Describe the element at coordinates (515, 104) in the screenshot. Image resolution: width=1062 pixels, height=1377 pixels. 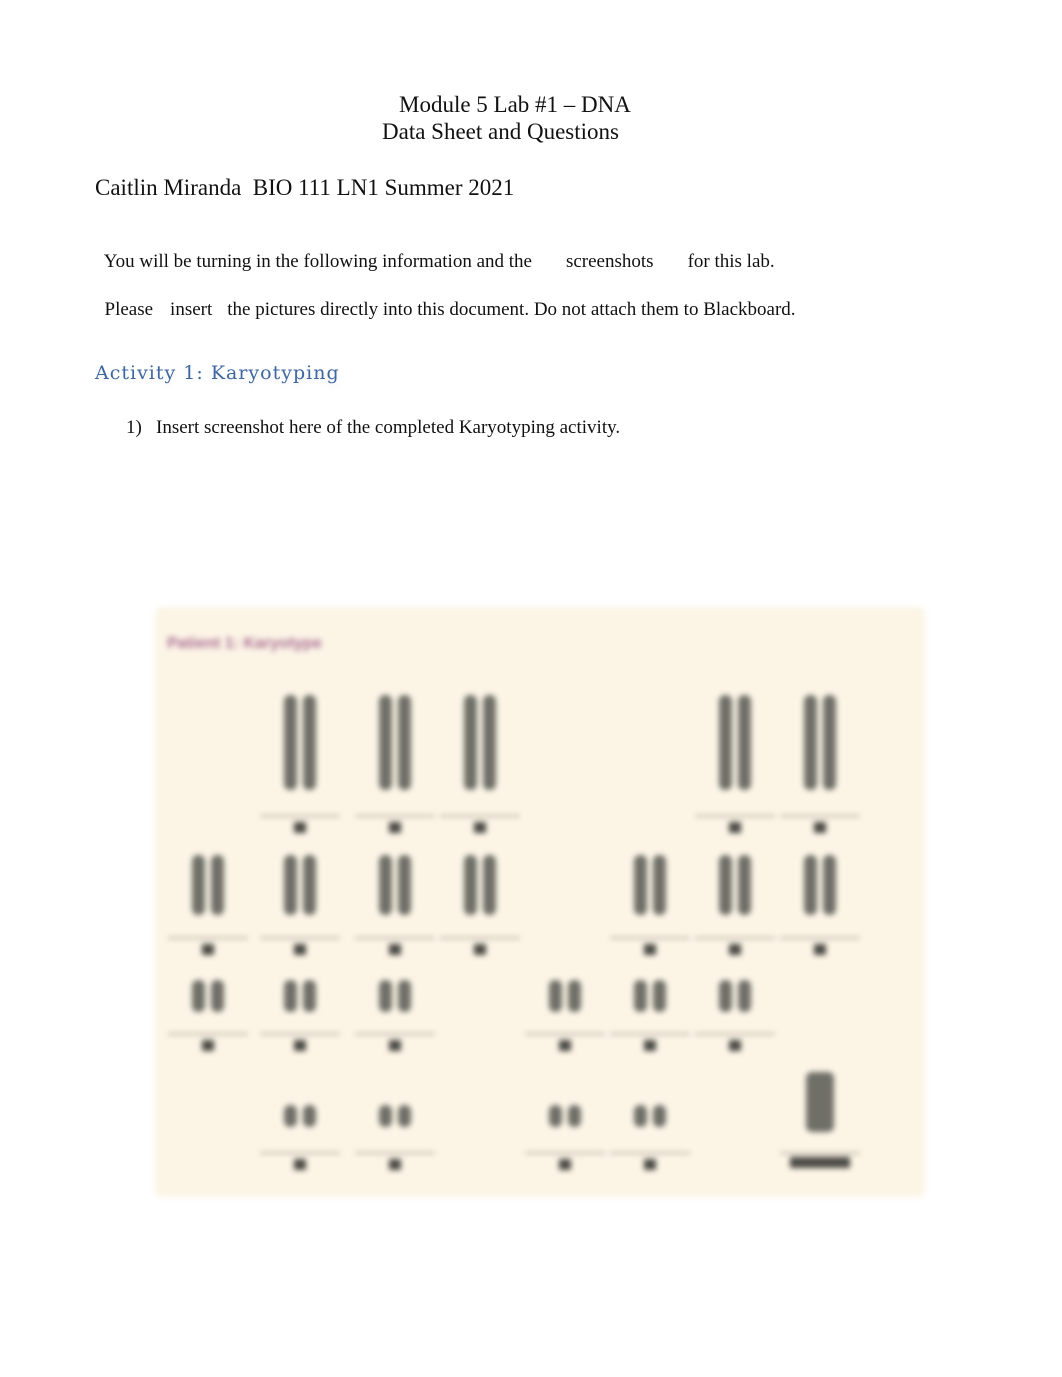
I see `document-title-line1: Module 5 Lab #1 – DNA` at that location.